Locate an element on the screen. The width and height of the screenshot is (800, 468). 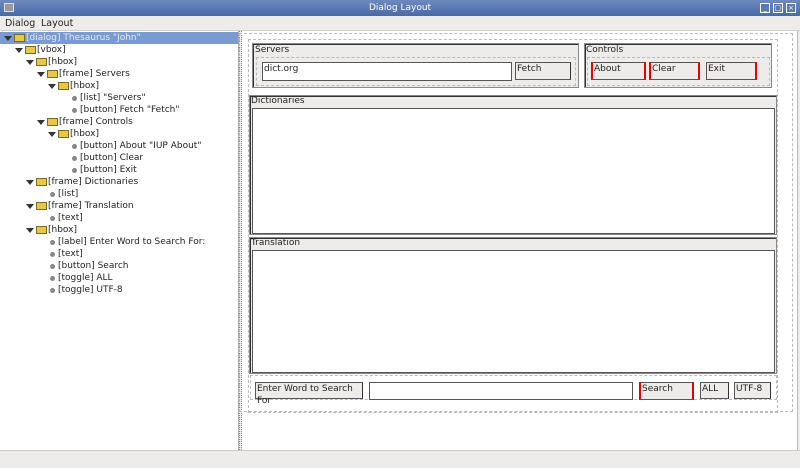
tree-node-label: [label] Enter Word to Search For: is located at coordinates (132, 242).